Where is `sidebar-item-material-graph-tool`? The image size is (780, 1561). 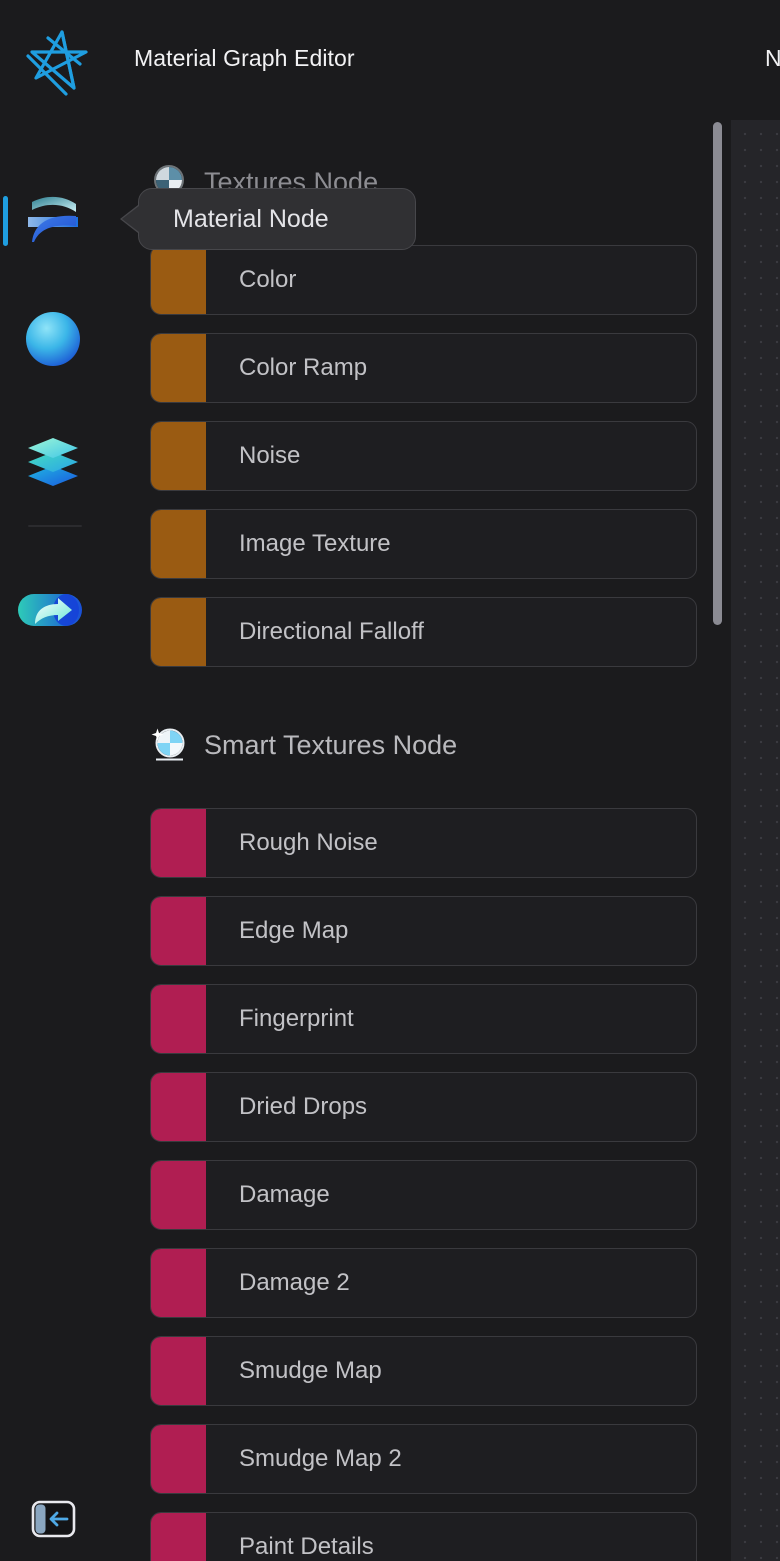 sidebar-item-material-graph-tool is located at coordinates (53, 221).